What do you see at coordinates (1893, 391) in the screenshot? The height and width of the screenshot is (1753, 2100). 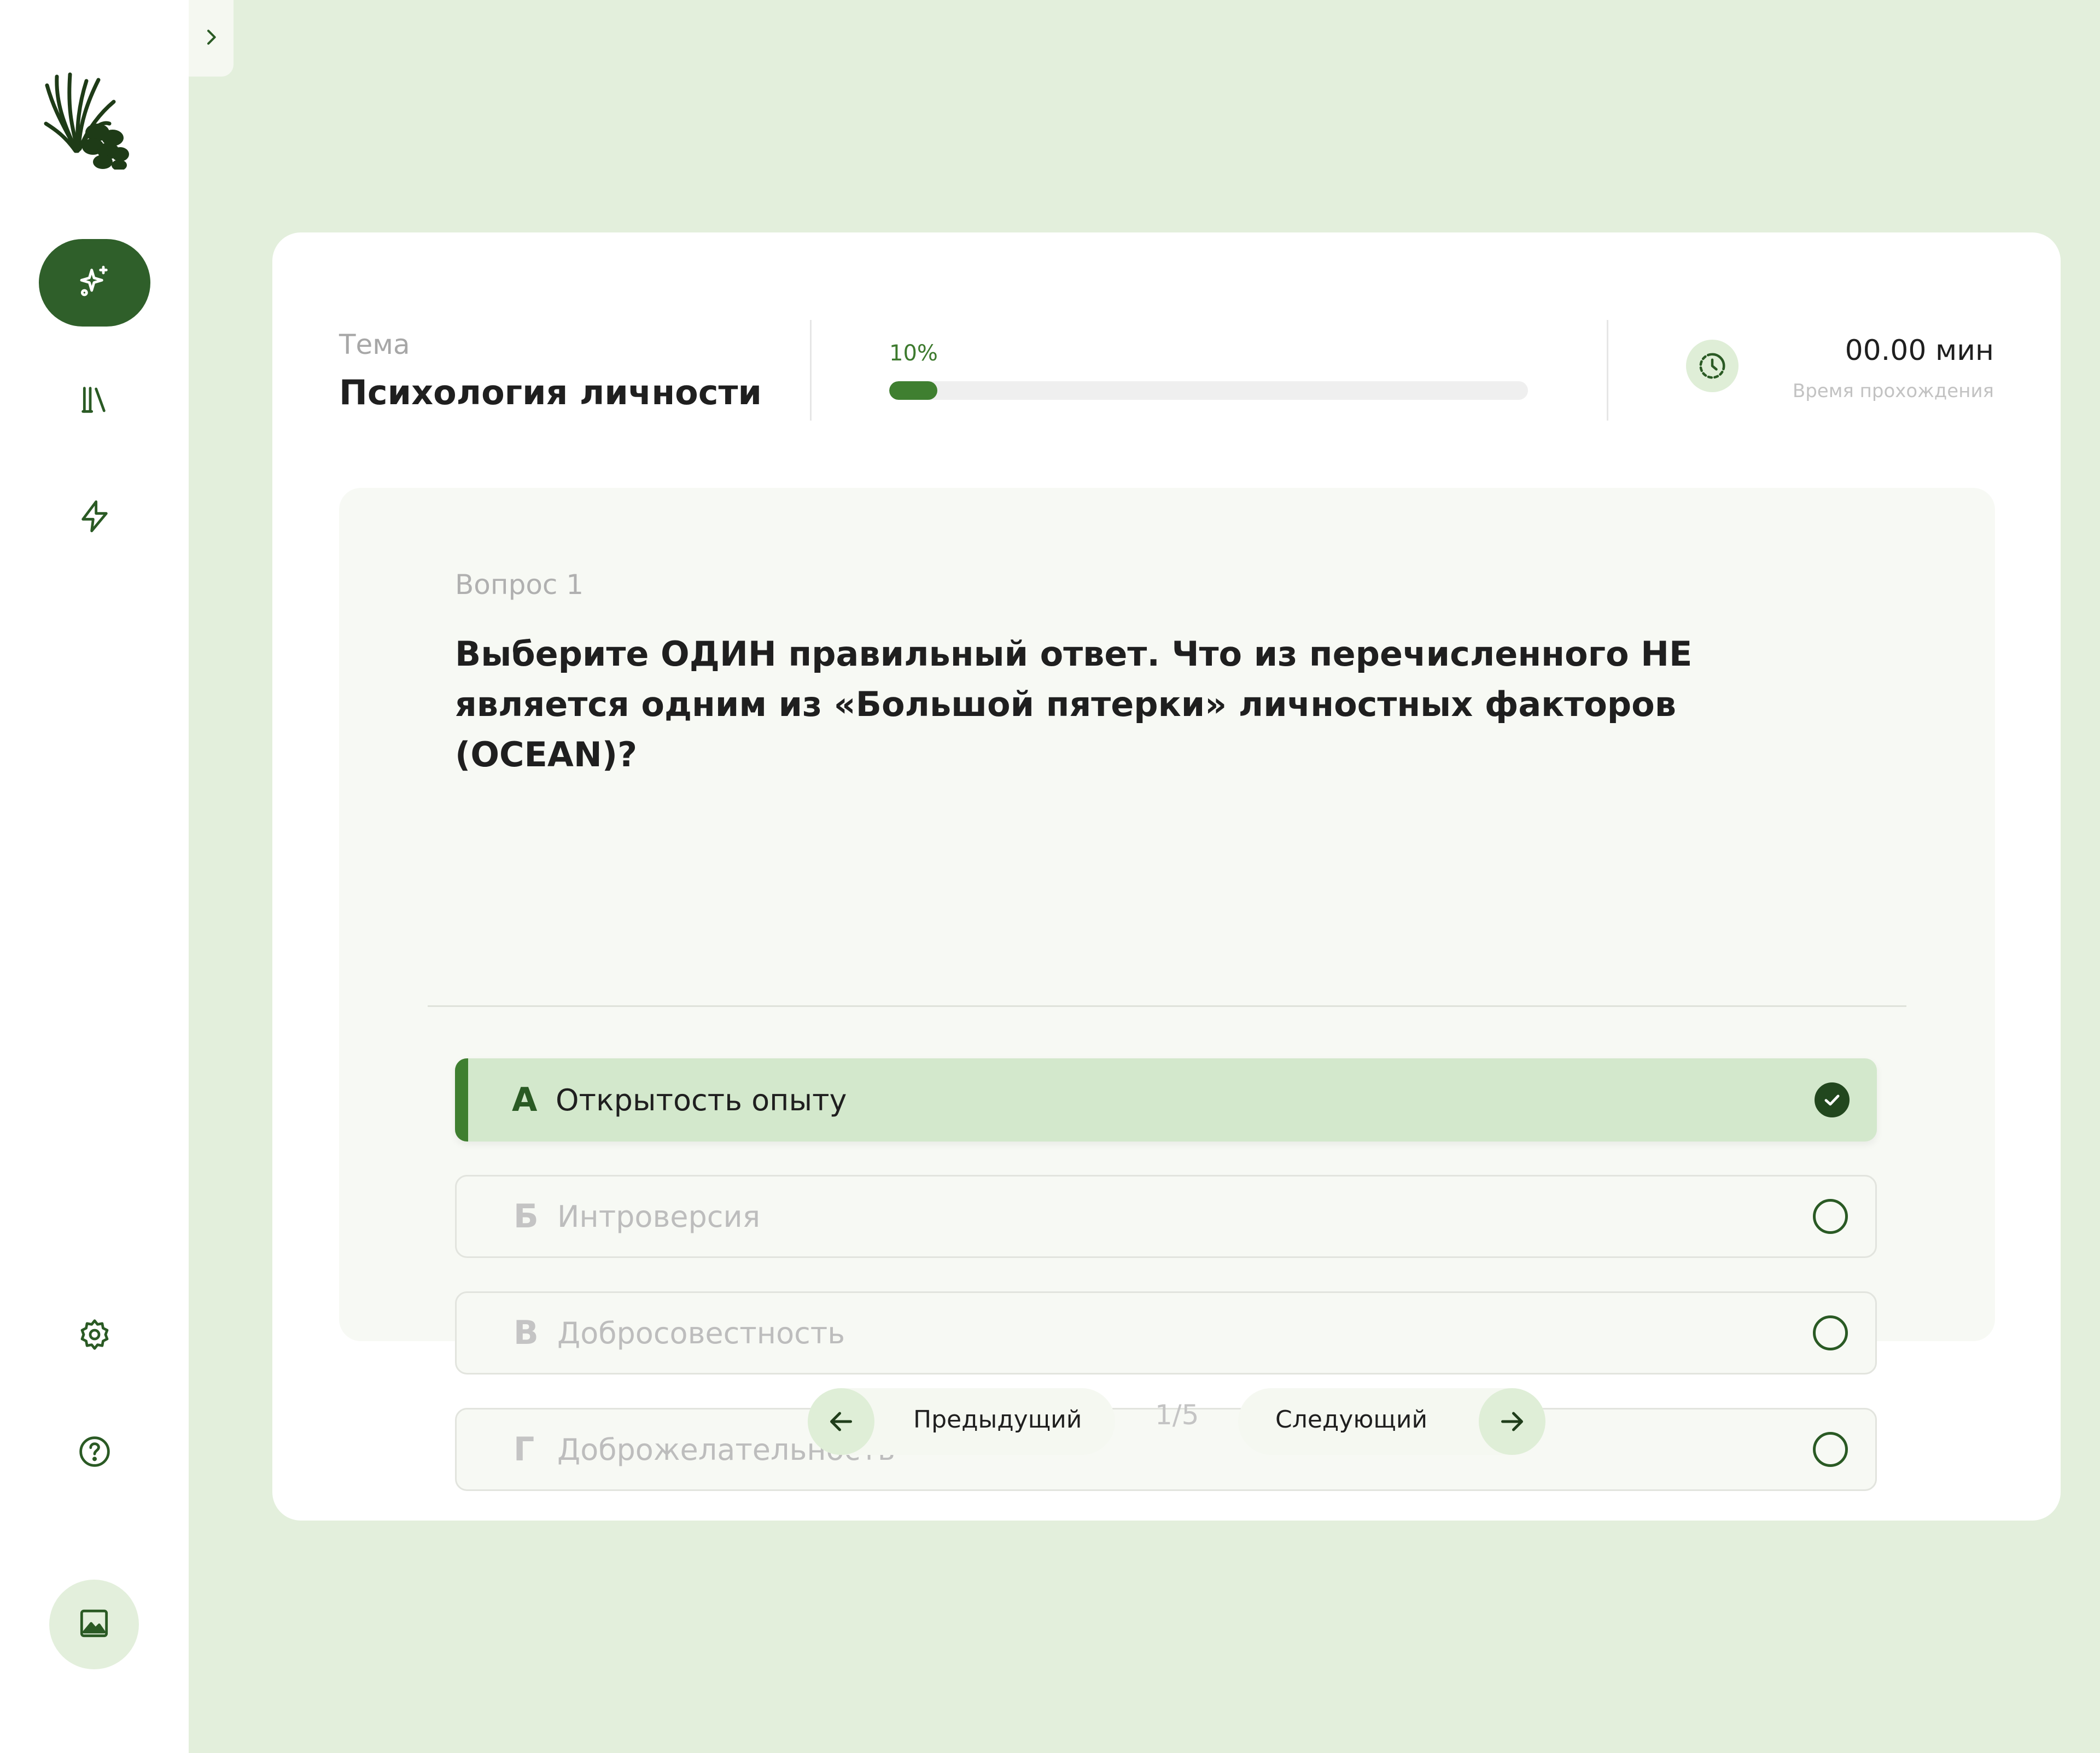 I see `elapsed-time-label: Время прохождения` at bounding box center [1893, 391].